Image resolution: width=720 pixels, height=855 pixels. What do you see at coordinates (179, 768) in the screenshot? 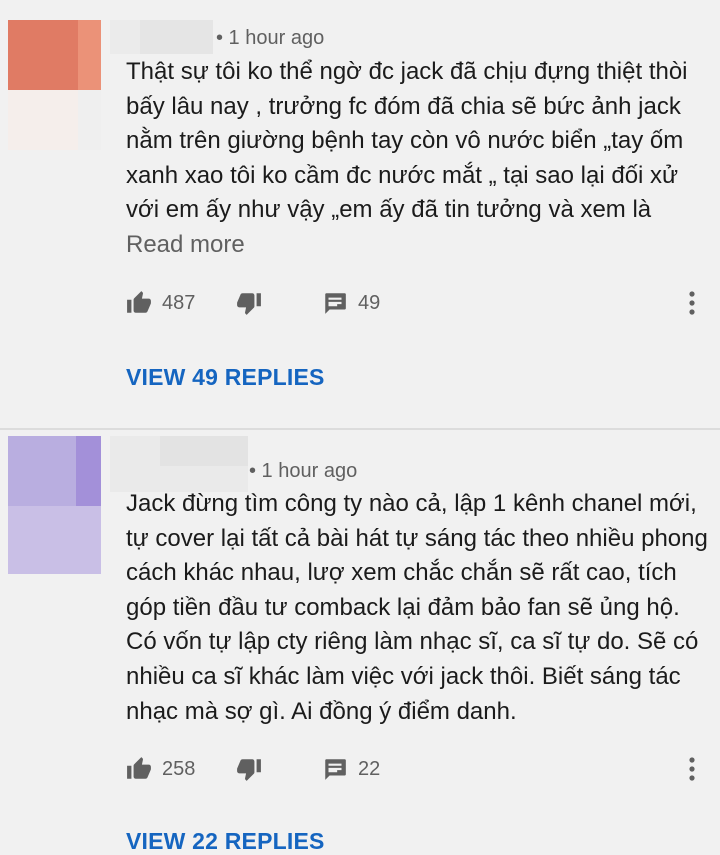
I see `like-count: 258` at bounding box center [179, 768].